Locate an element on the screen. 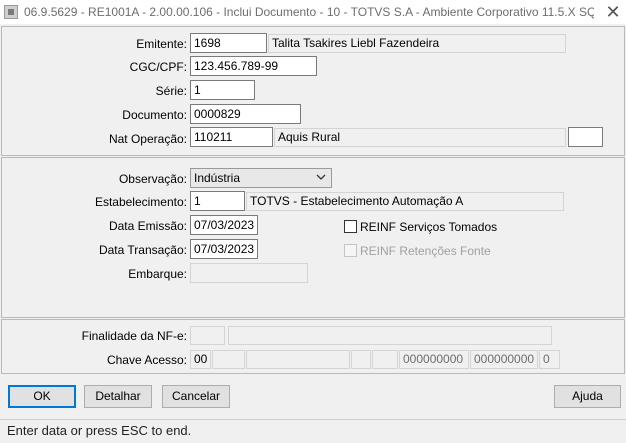 The height and width of the screenshot is (443, 626). observacao-selected-value: Indústria is located at coordinates (217, 178).